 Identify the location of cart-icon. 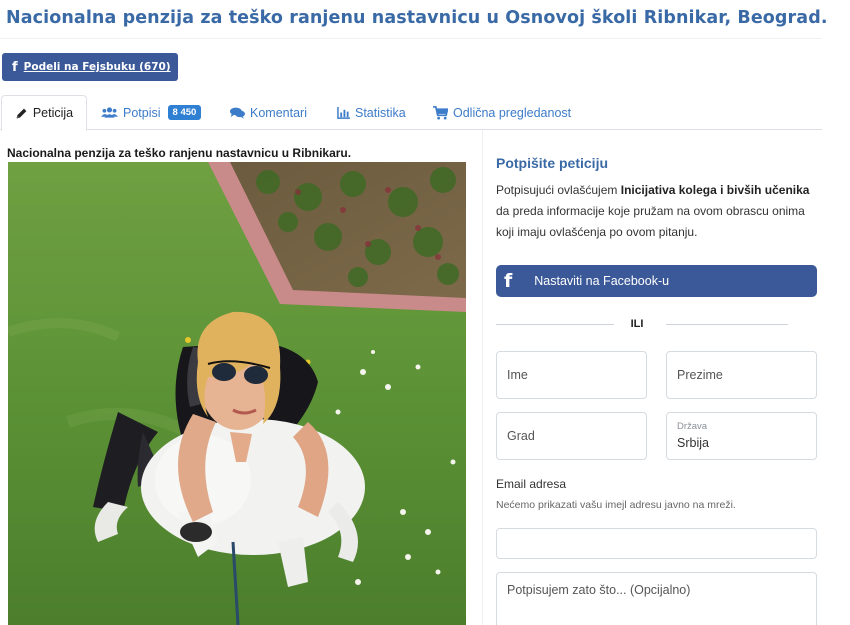
(440, 112).